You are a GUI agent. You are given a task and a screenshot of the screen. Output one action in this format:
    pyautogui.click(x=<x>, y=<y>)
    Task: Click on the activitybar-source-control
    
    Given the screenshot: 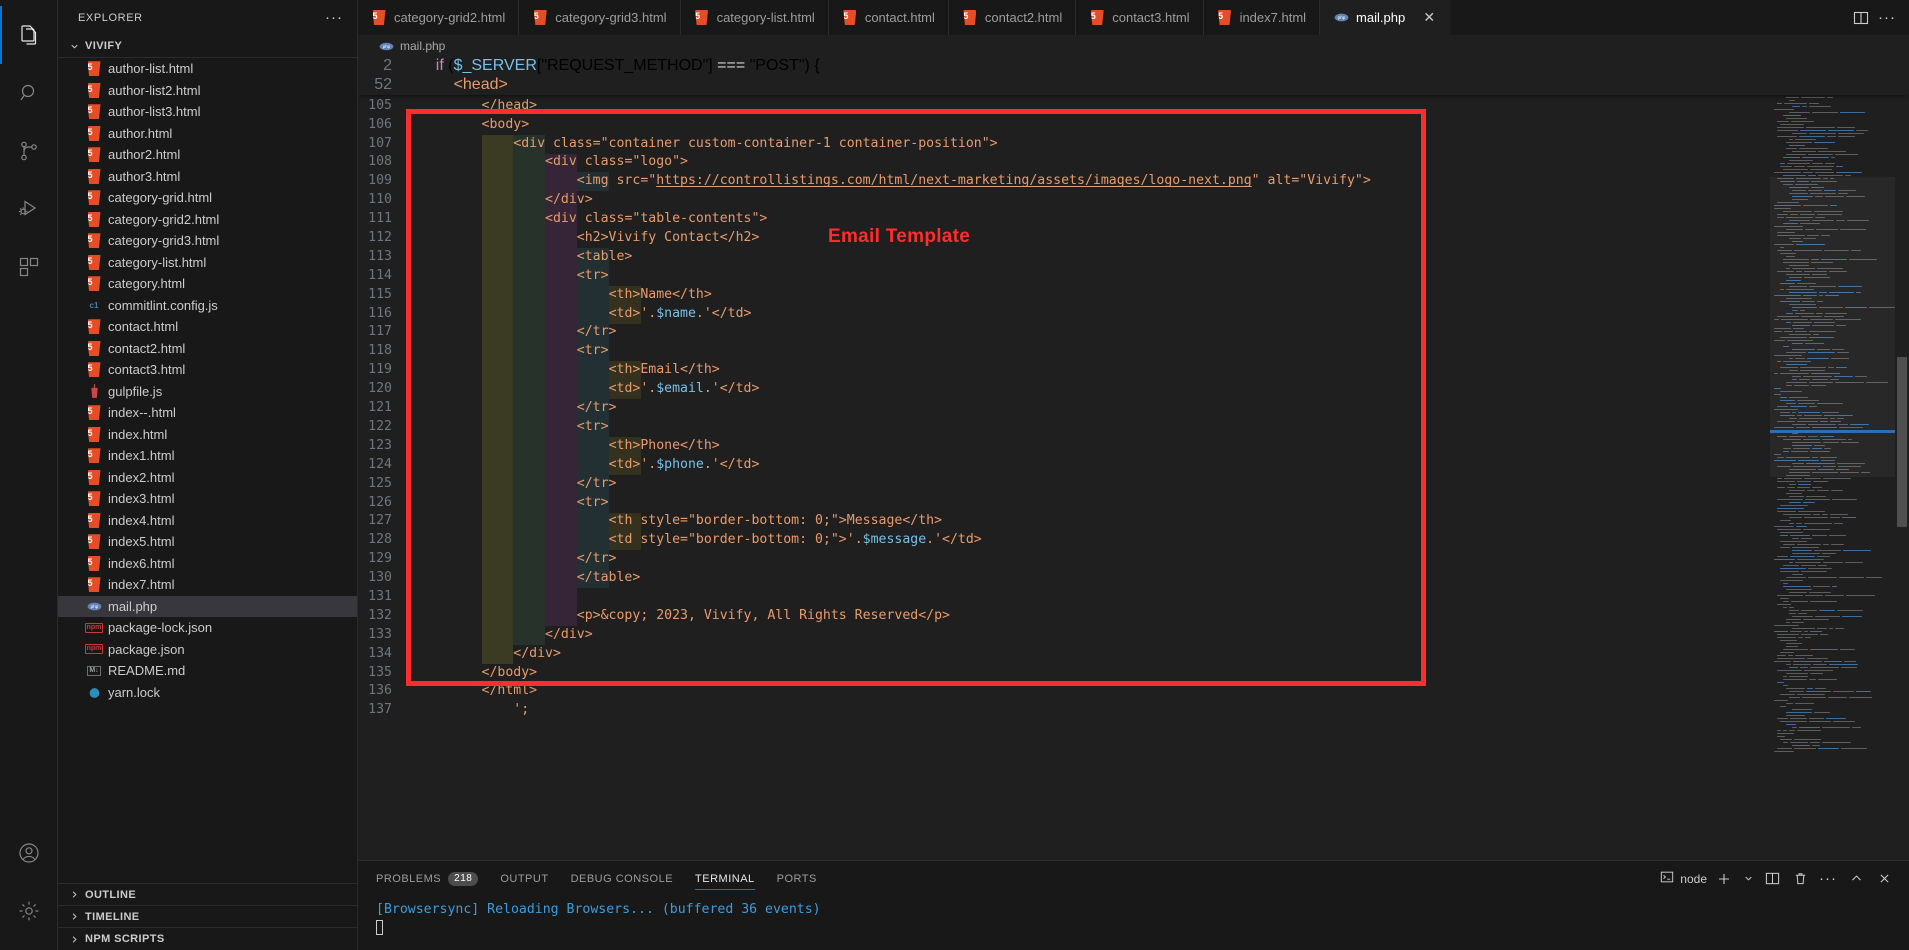 What is the action you would take?
    pyautogui.click(x=29, y=151)
    